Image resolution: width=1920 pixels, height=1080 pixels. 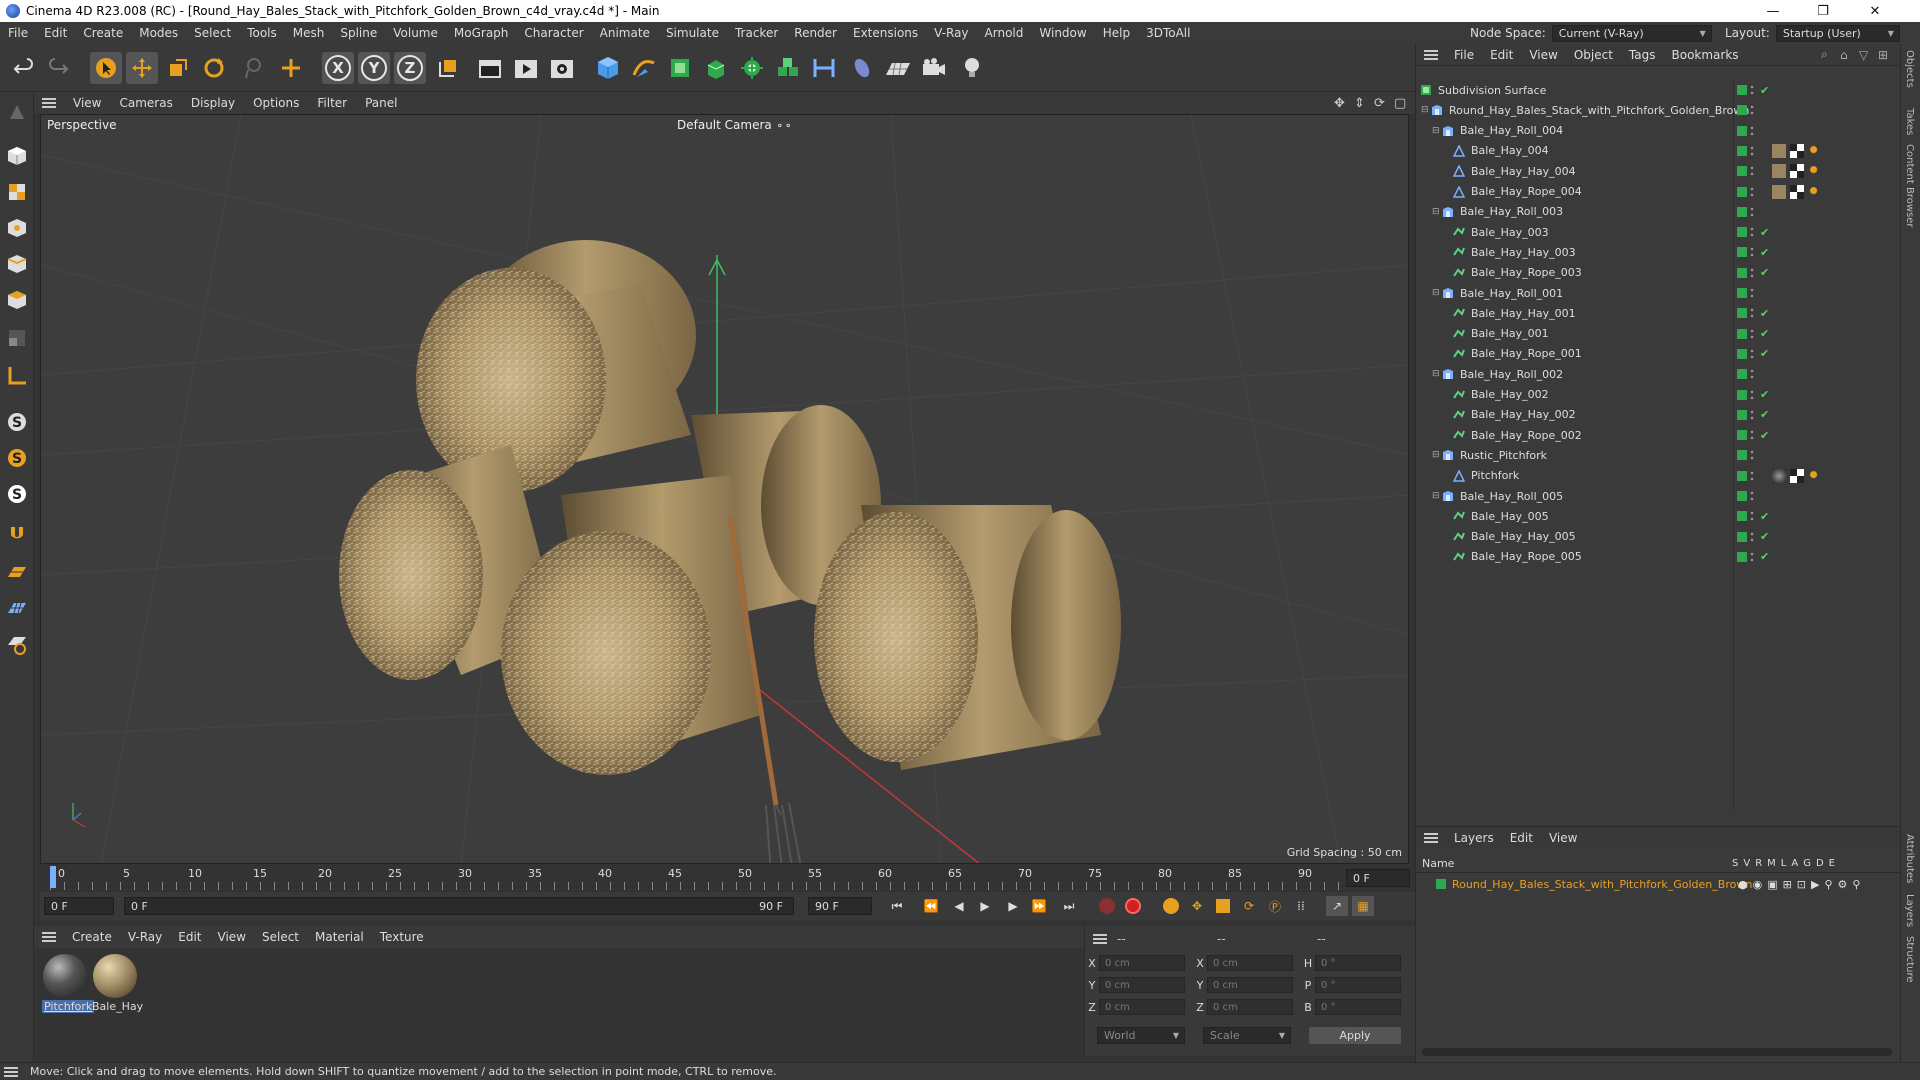 I want to click on previous-key-button: ⏪, so click(x=931, y=906).